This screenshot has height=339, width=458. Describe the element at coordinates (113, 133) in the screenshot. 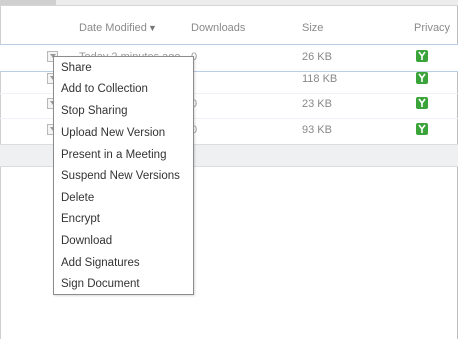

I see `menu-item-upload-new-version: Upload New Version` at that location.